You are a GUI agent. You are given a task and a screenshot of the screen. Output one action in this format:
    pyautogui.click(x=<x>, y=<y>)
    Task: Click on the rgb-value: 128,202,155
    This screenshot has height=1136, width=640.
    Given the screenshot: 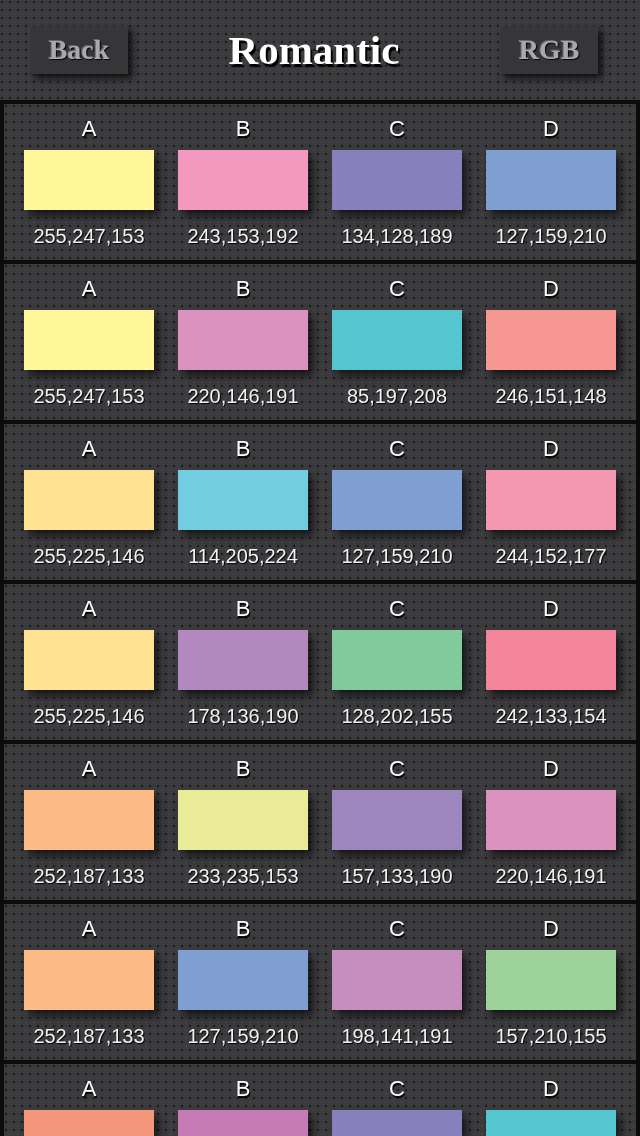 What is the action you would take?
    pyautogui.click(x=397, y=716)
    